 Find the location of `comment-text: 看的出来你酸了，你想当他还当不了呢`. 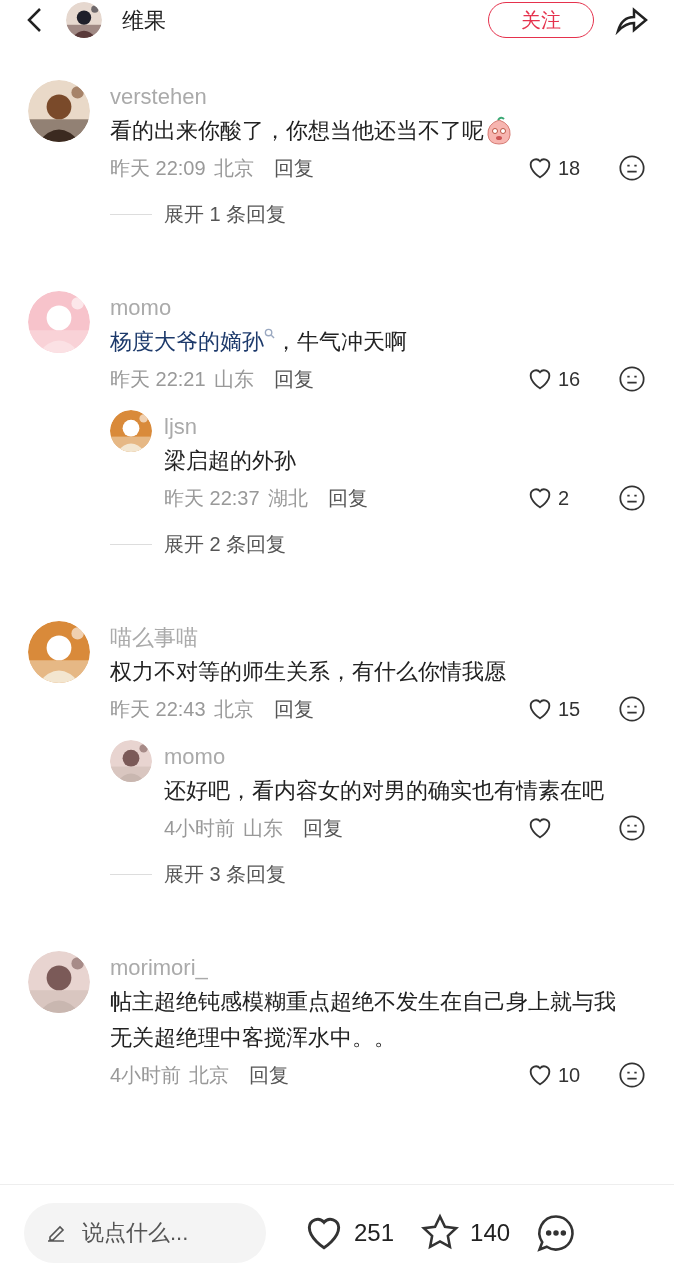

comment-text: 看的出来你酸了，你想当他还当不了呢 is located at coordinates (297, 131).